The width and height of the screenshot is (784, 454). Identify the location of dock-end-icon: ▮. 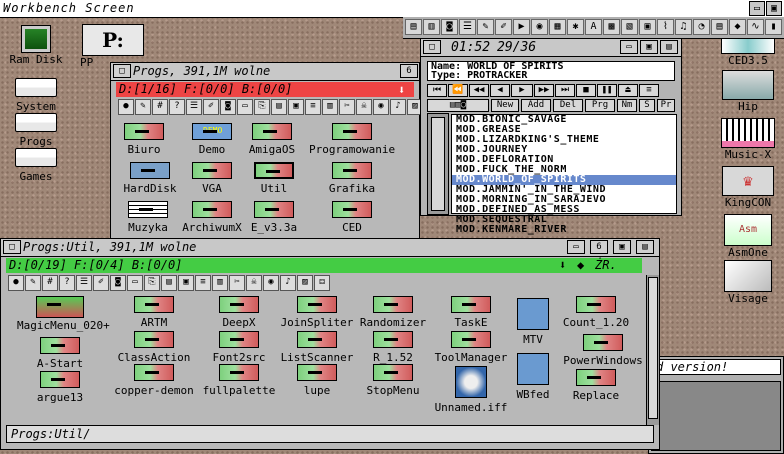
(773, 27).